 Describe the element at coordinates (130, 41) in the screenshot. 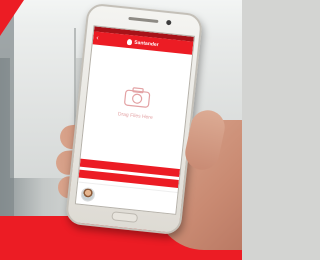

I see `flame-icon` at that location.